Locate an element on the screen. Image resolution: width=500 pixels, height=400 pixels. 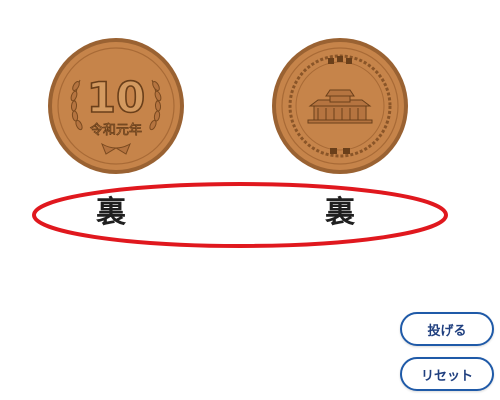
reset-button: リセット is located at coordinates (447, 374).